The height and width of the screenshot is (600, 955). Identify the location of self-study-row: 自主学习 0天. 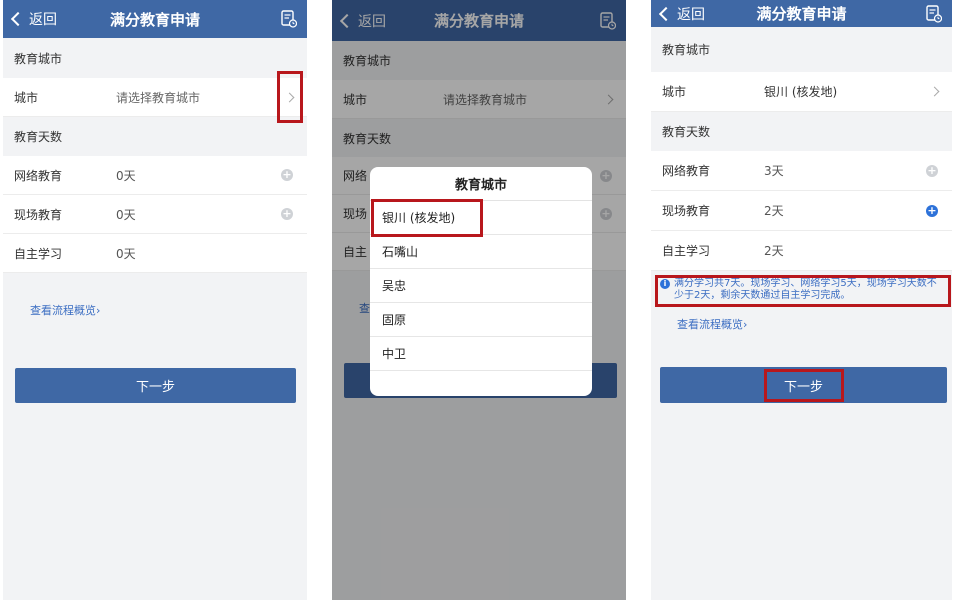
(155, 253).